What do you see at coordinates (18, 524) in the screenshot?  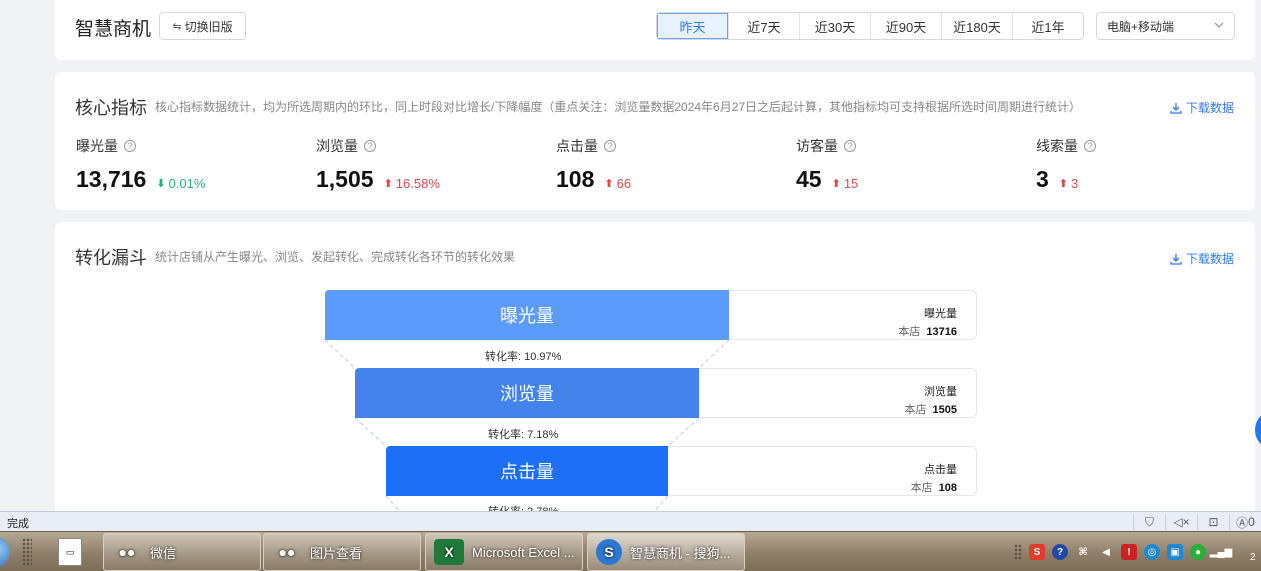 I see `status-text: 完成` at bounding box center [18, 524].